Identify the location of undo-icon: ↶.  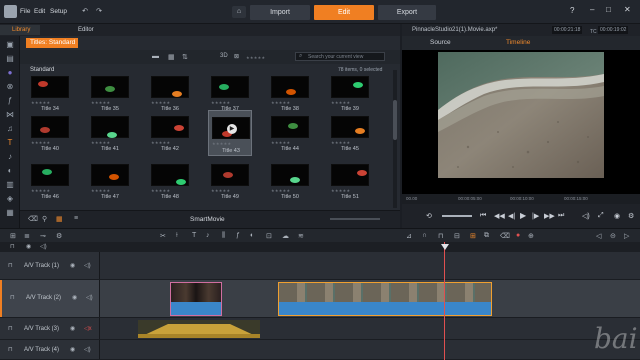
(85, 12).